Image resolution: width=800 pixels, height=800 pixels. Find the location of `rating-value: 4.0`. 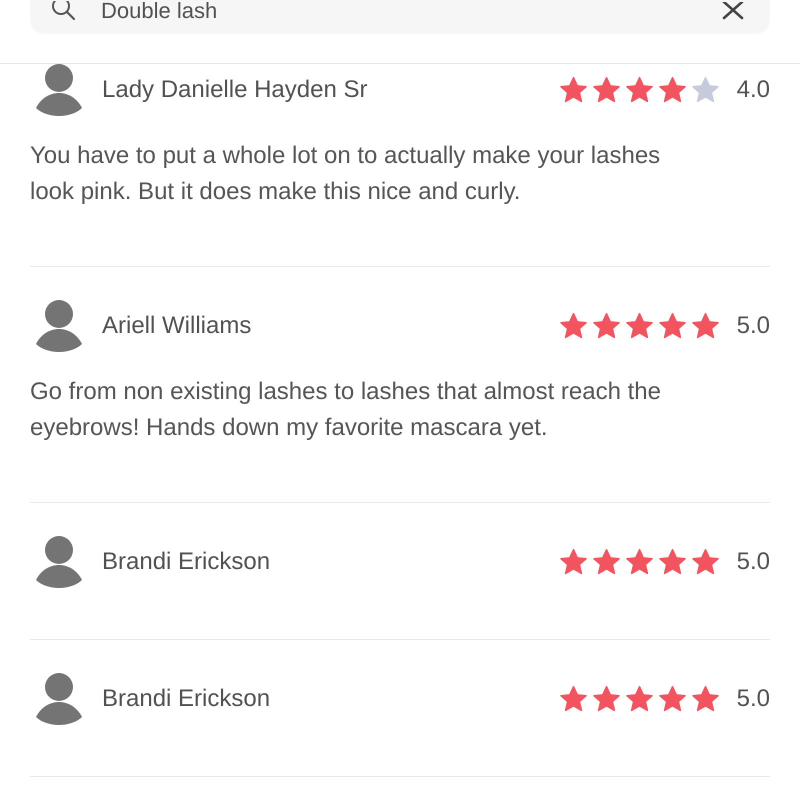

rating-value: 4.0 is located at coordinates (753, 90).